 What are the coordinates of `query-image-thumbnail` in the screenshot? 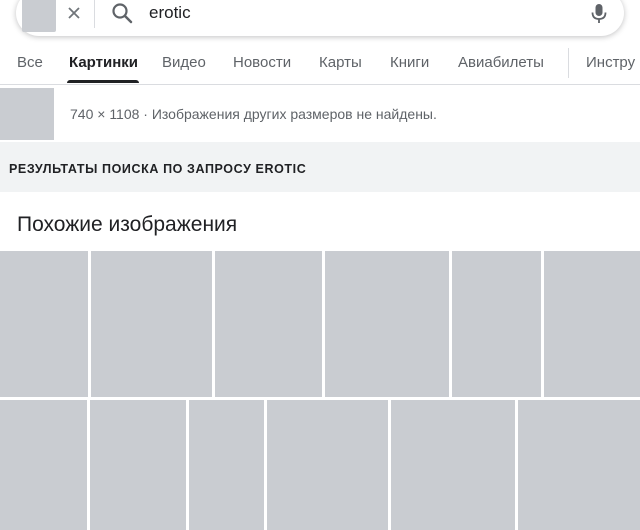 It's located at (39, 16).